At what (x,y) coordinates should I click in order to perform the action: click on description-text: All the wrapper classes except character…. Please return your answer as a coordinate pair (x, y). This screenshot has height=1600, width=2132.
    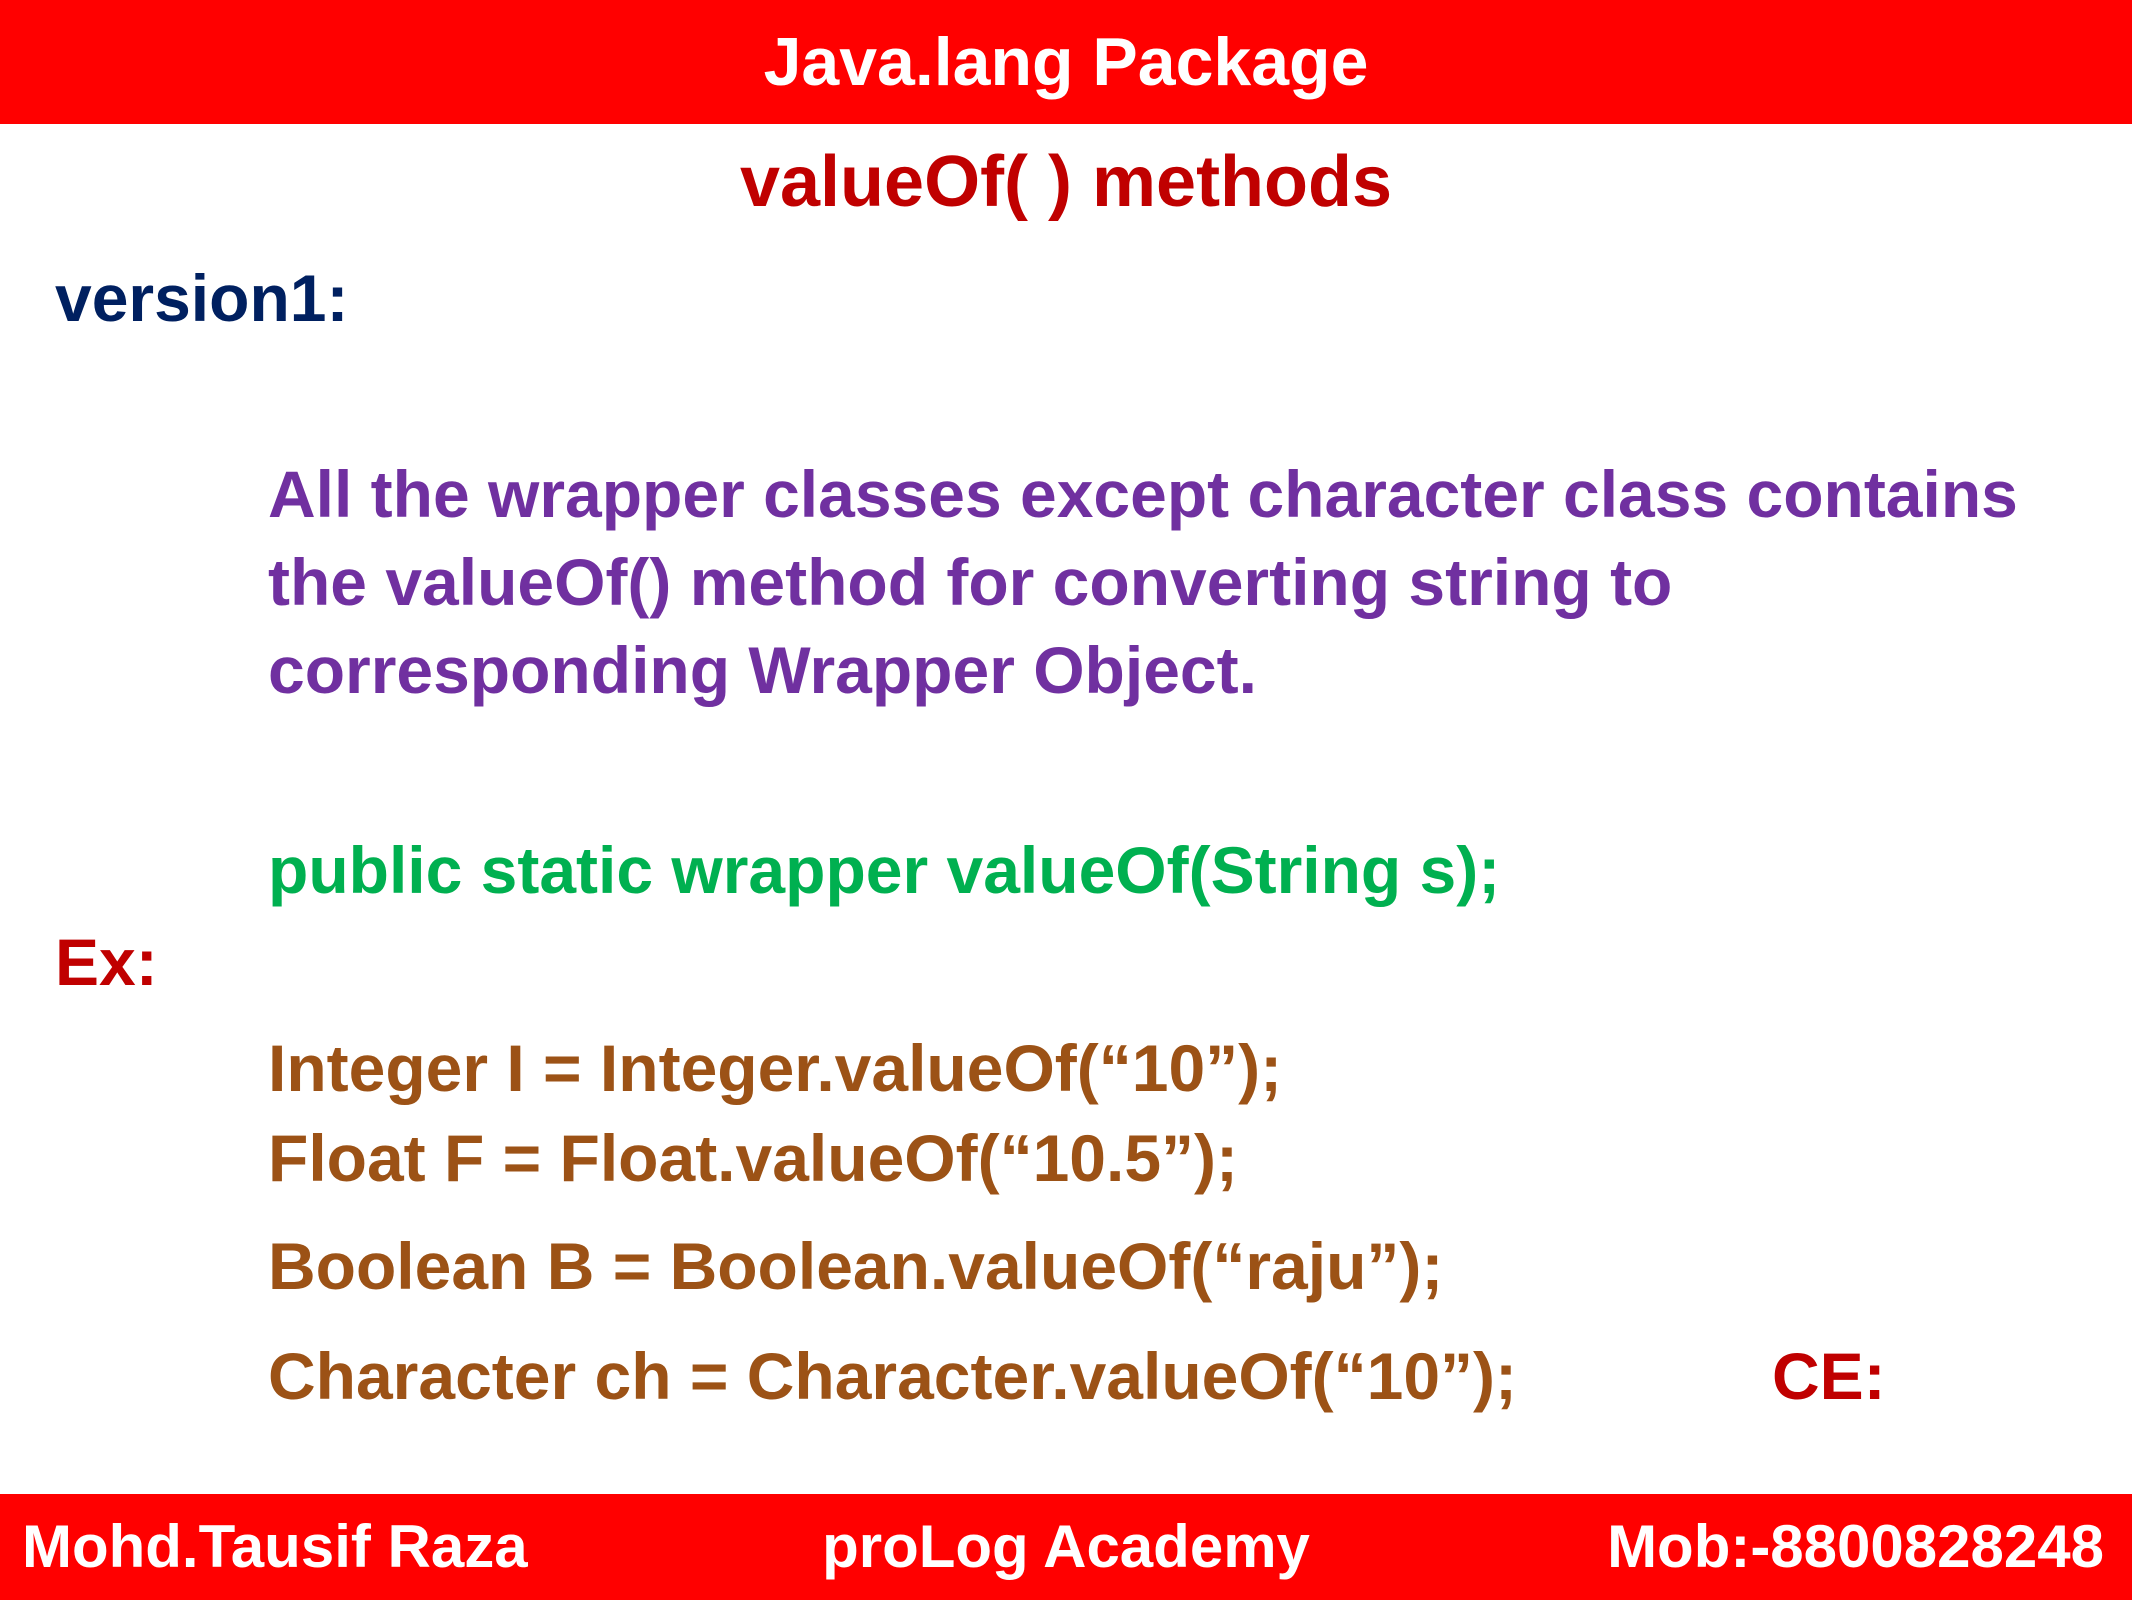
    Looking at the image, I should click on (1143, 582).